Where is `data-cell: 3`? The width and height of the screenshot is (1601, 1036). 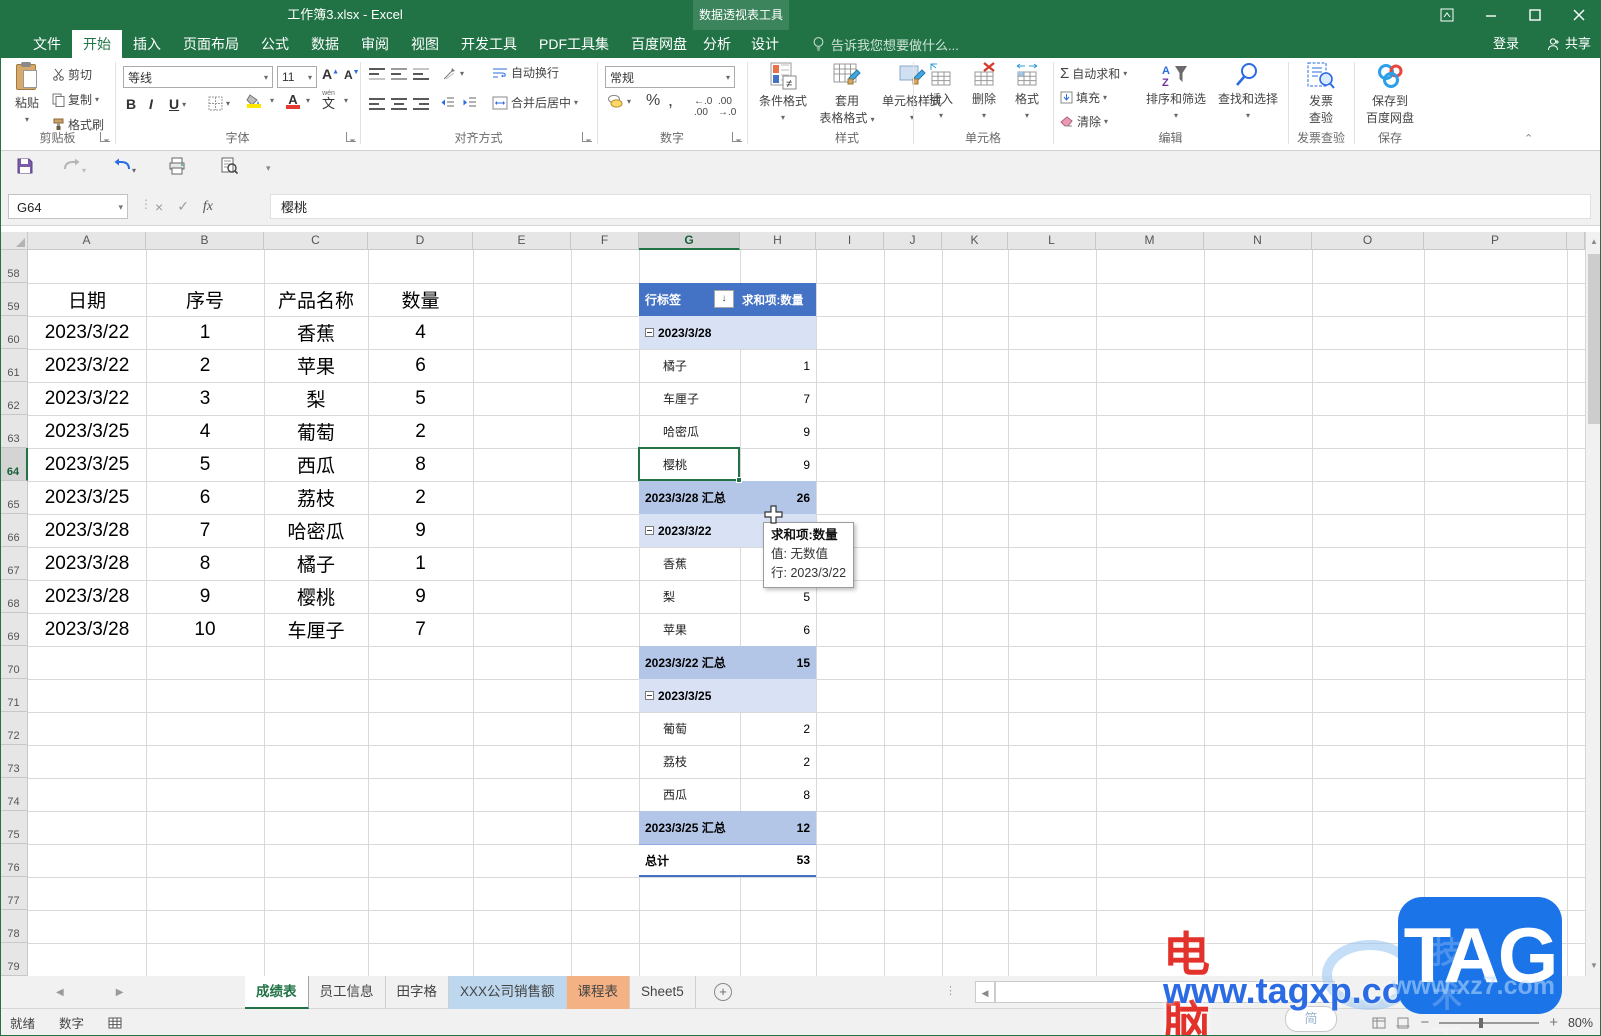 data-cell: 3 is located at coordinates (205, 398).